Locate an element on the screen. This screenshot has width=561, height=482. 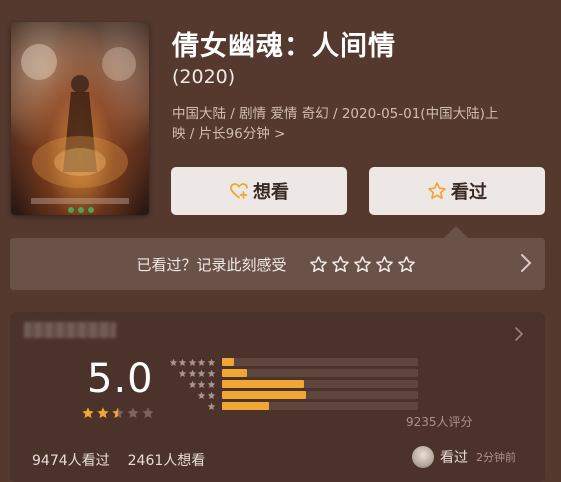
want-count: 2461人想看 is located at coordinates (167, 461).